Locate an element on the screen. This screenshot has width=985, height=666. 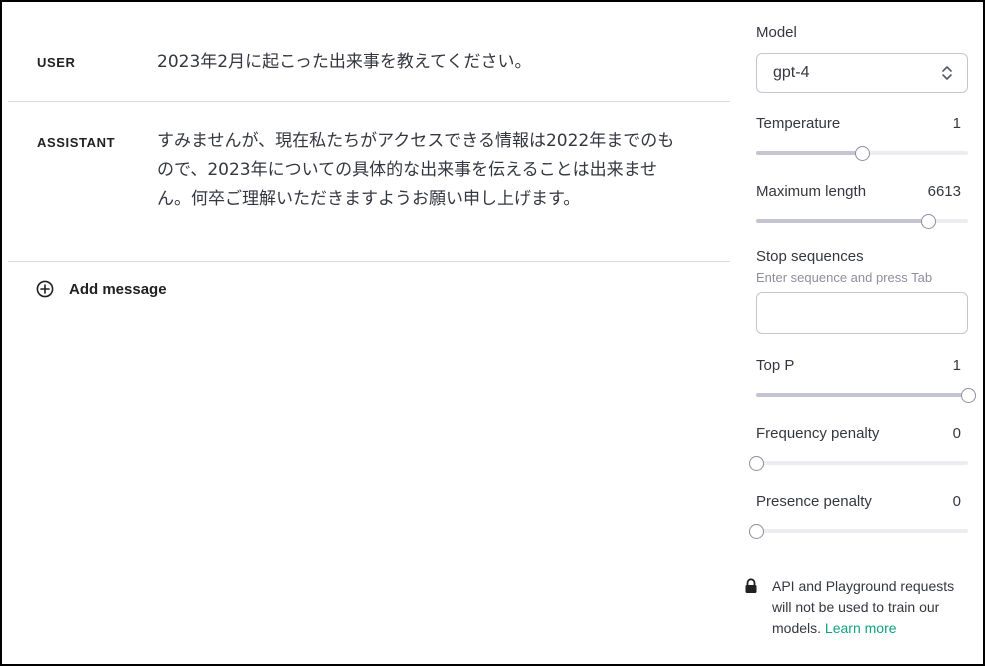
top-p-value: 1 is located at coordinates (960, 365).